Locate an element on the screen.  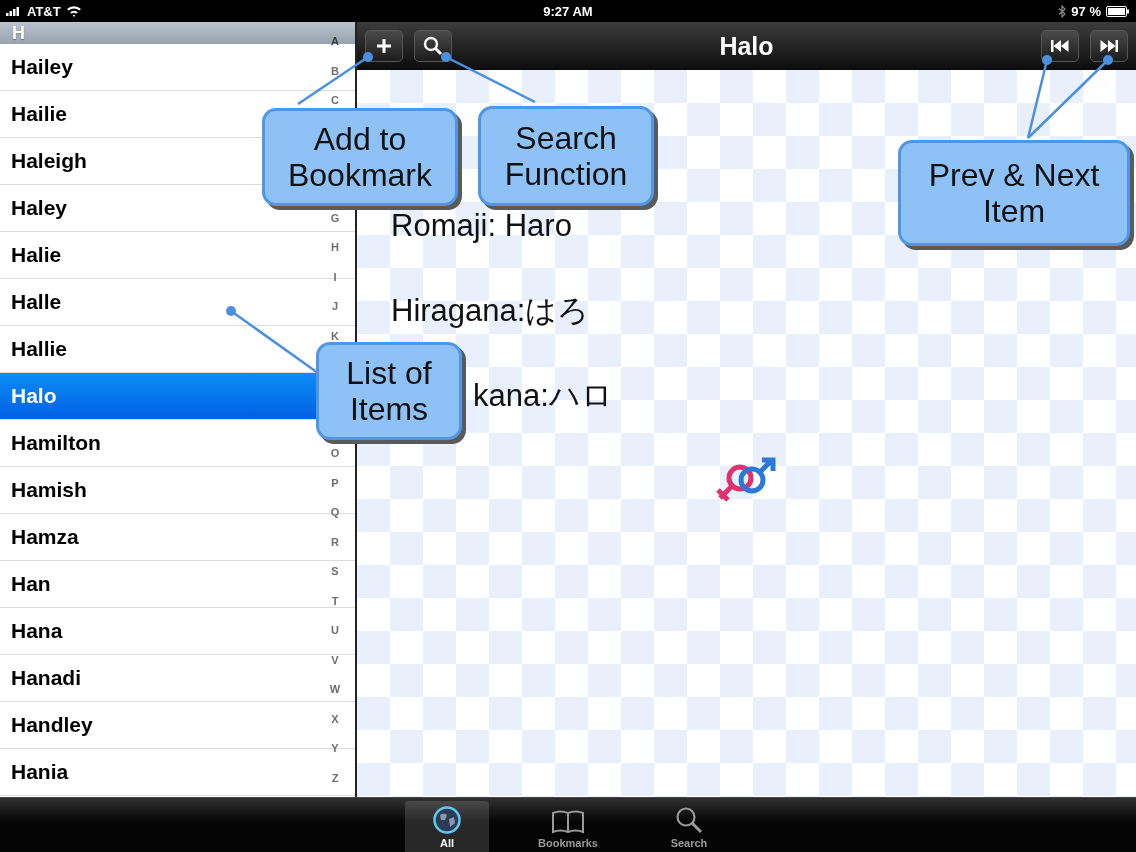
bookmarks-tab: Bookmarks is located at coordinates (568, 826).